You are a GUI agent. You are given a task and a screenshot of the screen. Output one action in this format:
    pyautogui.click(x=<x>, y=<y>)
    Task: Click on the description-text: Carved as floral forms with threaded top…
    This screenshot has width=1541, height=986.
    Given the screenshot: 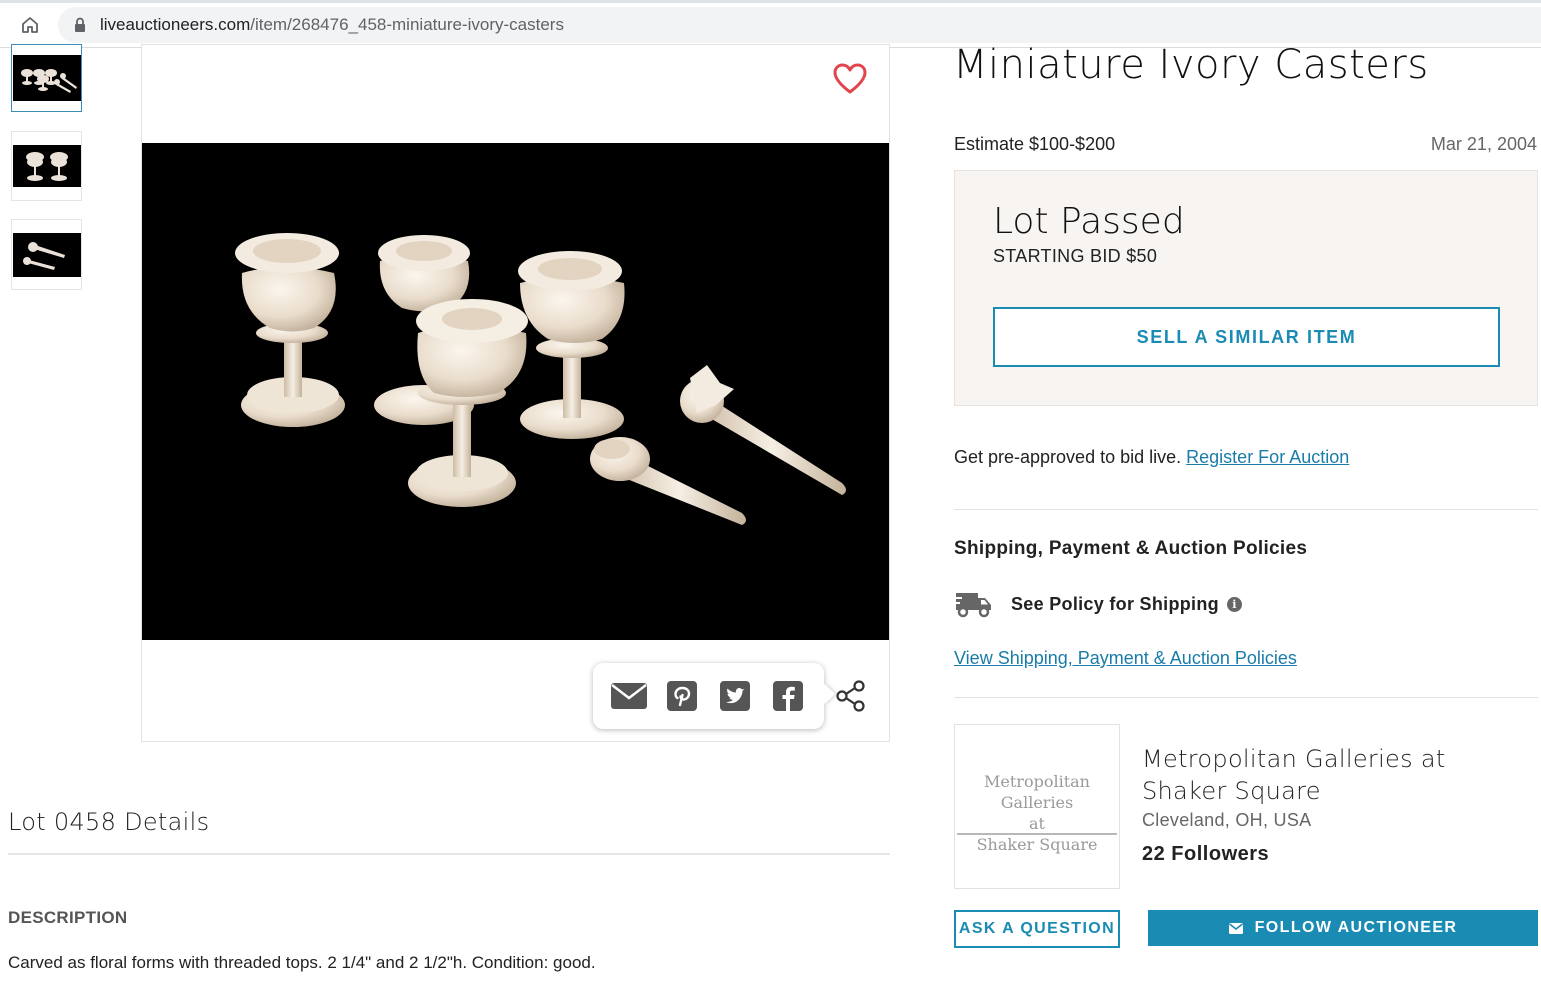 What is the action you would take?
    pyautogui.click(x=302, y=962)
    